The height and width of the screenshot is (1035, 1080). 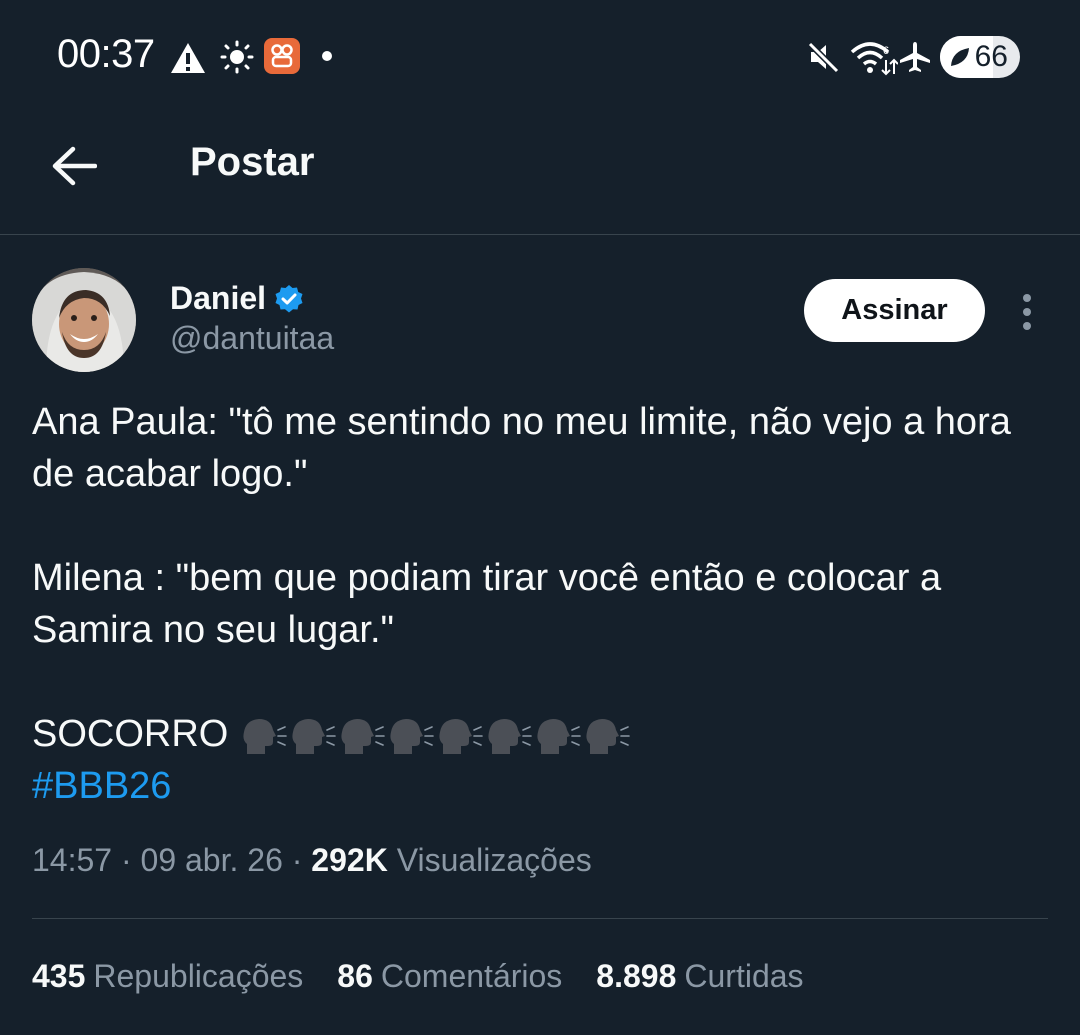 I want to click on reposts-label: Republicações, so click(x=198, y=976).